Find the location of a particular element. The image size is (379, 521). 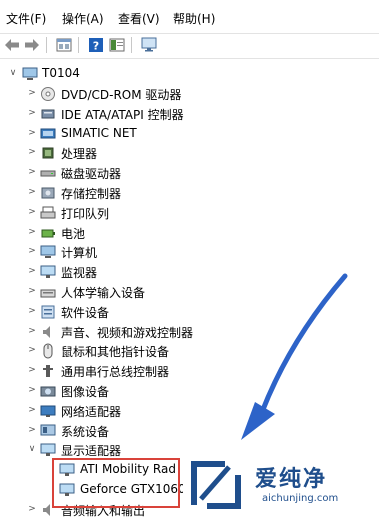

menu-file: 文件(F) is located at coordinates (26, 18).